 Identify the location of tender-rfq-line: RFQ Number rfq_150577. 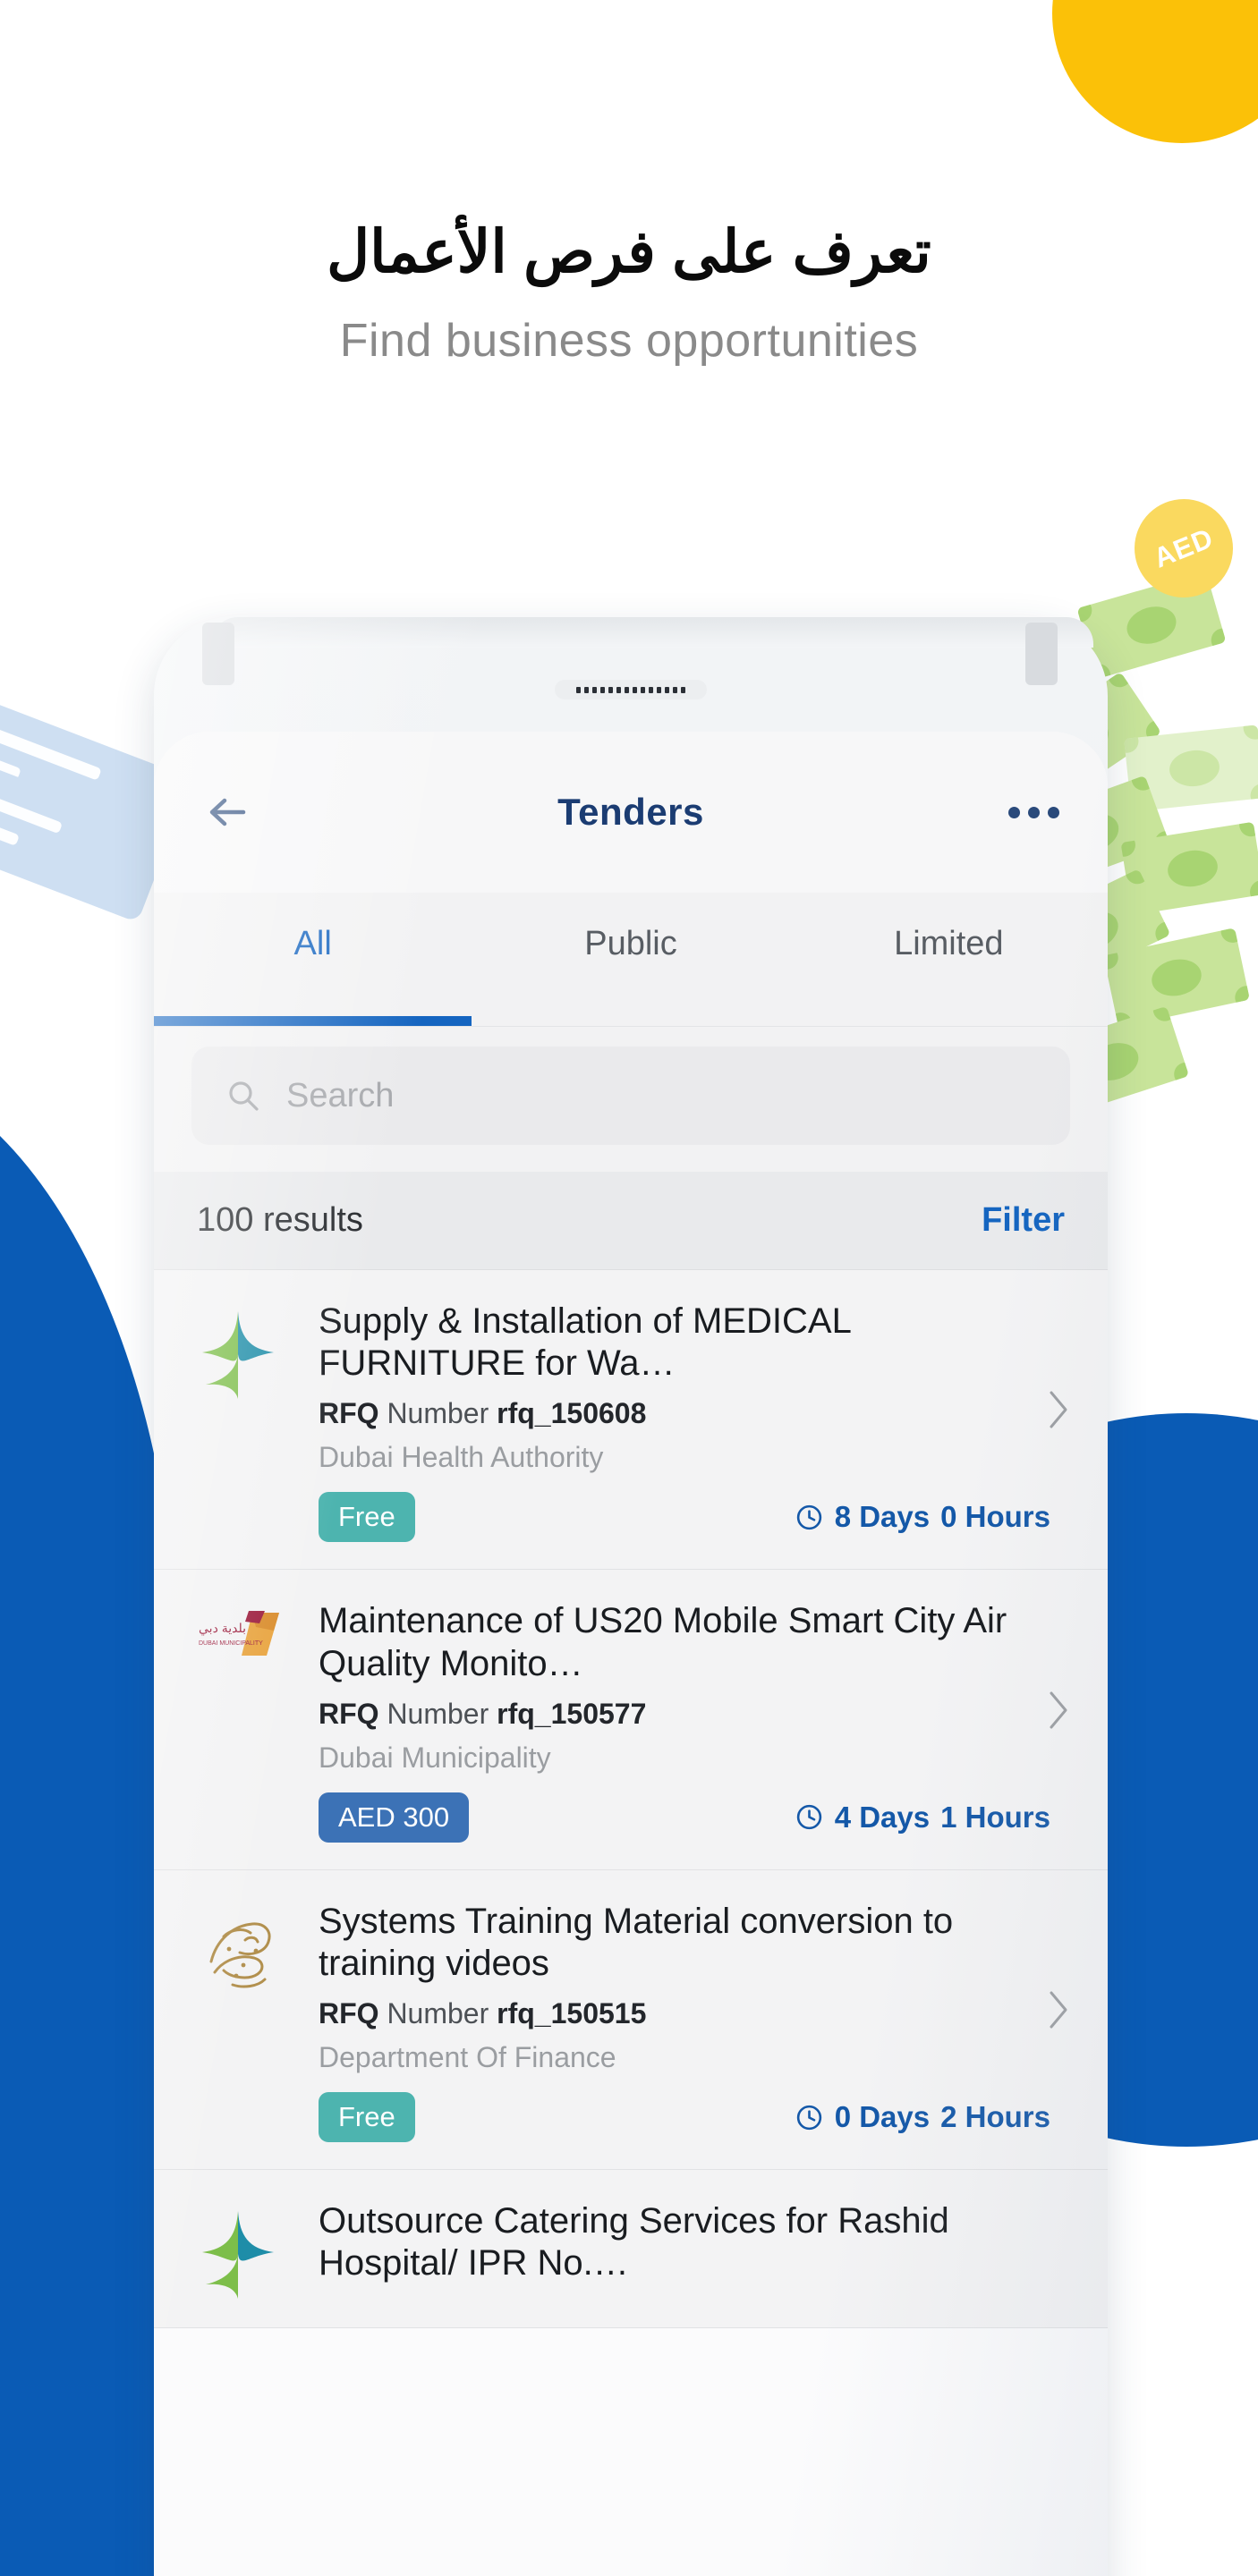
(692, 1714).